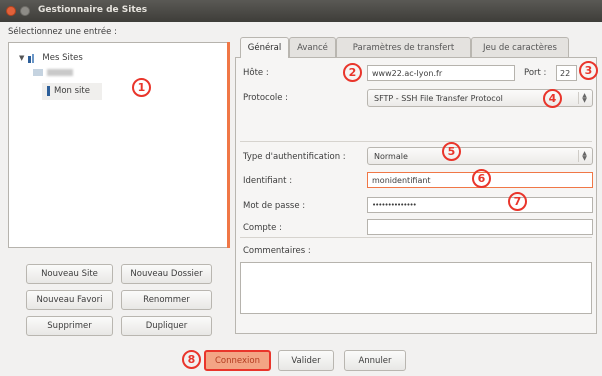 Image resolution: width=602 pixels, height=376 pixels. What do you see at coordinates (438, 98) in the screenshot?
I see `protocol-value: SFTP - SSH File Transfer Protocol` at bounding box center [438, 98].